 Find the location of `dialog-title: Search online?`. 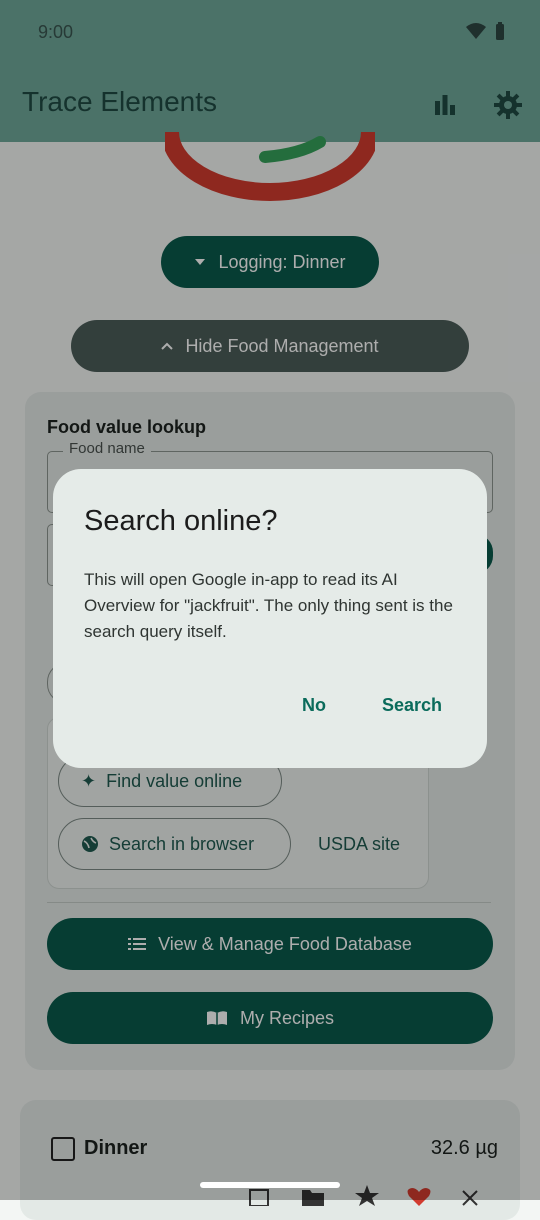

dialog-title: Search online? is located at coordinates (181, 521).